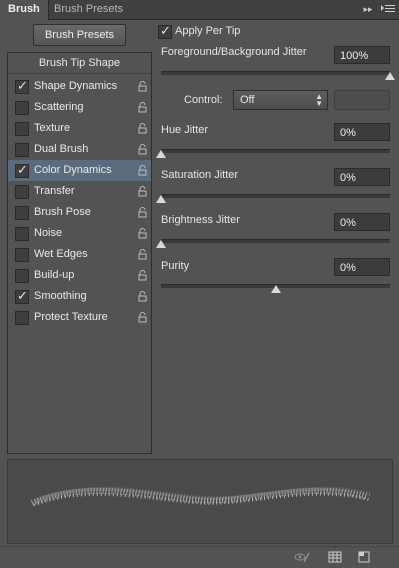 This screenshot has height=568, width=399. I want to click on list-item-color-dynamics: ✓ Color Dynamics, so click(79, 170).